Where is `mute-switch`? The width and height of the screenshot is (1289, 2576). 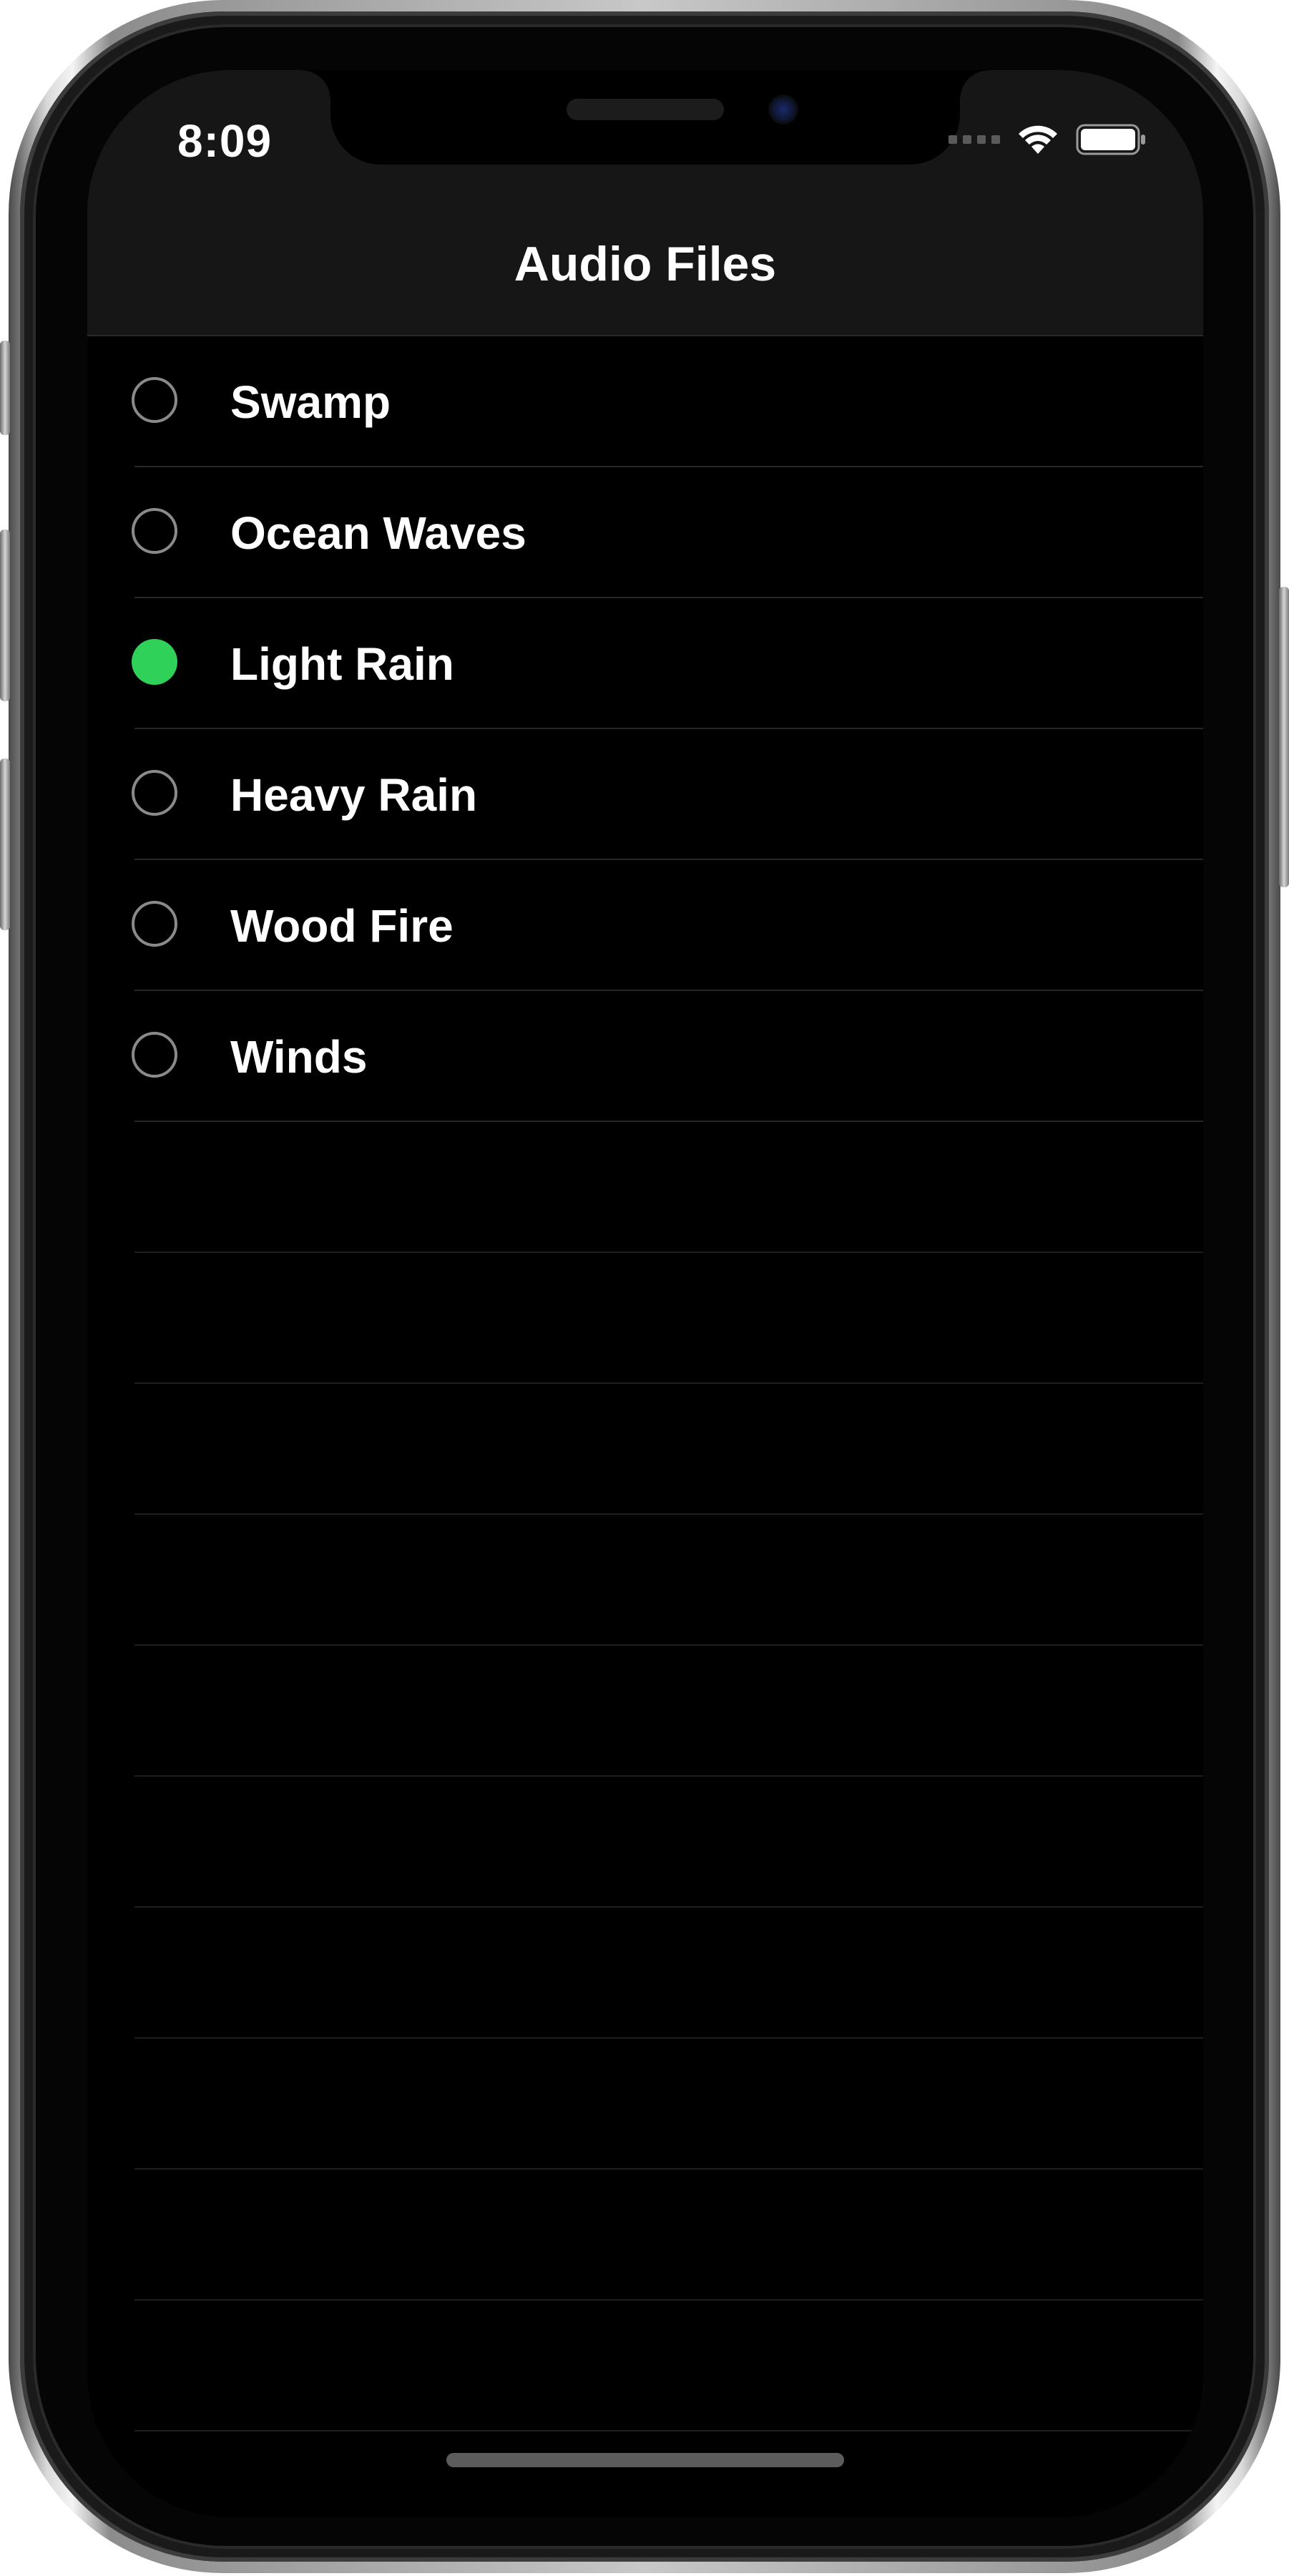
mute-switch is located at coordinates (5, 388).